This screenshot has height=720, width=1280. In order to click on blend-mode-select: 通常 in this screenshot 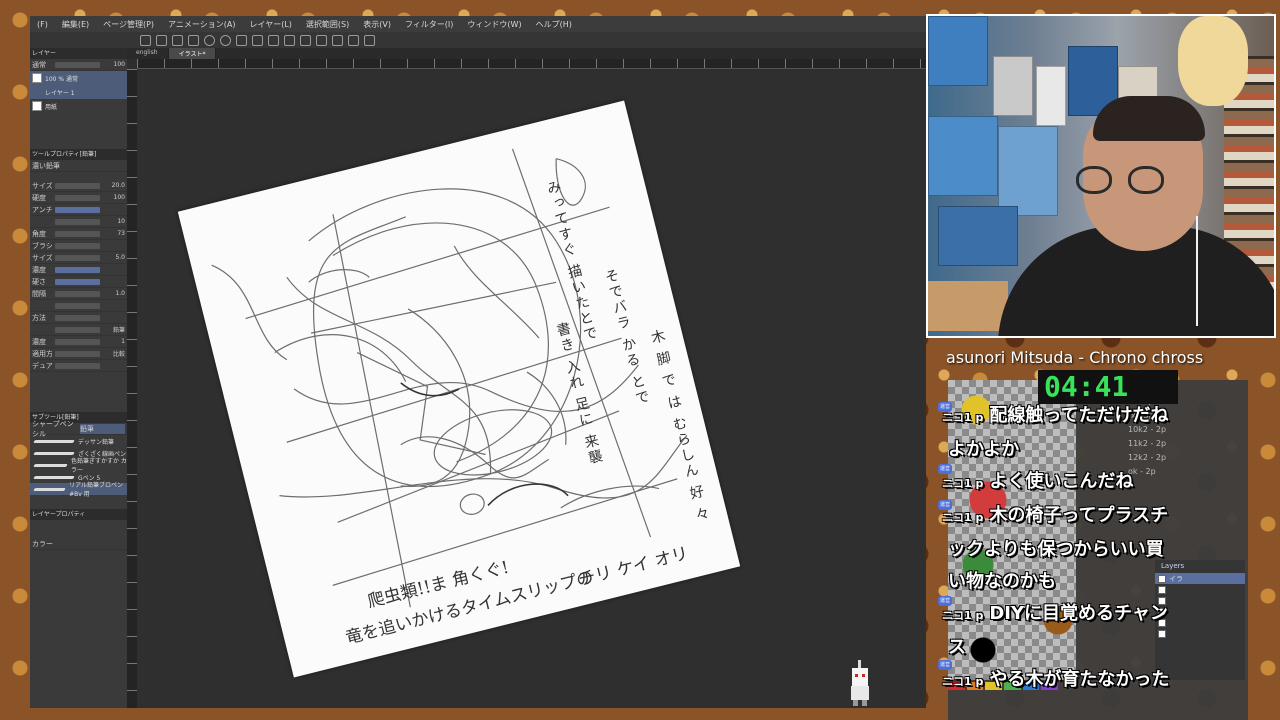, I will do `click(42, 65)`.